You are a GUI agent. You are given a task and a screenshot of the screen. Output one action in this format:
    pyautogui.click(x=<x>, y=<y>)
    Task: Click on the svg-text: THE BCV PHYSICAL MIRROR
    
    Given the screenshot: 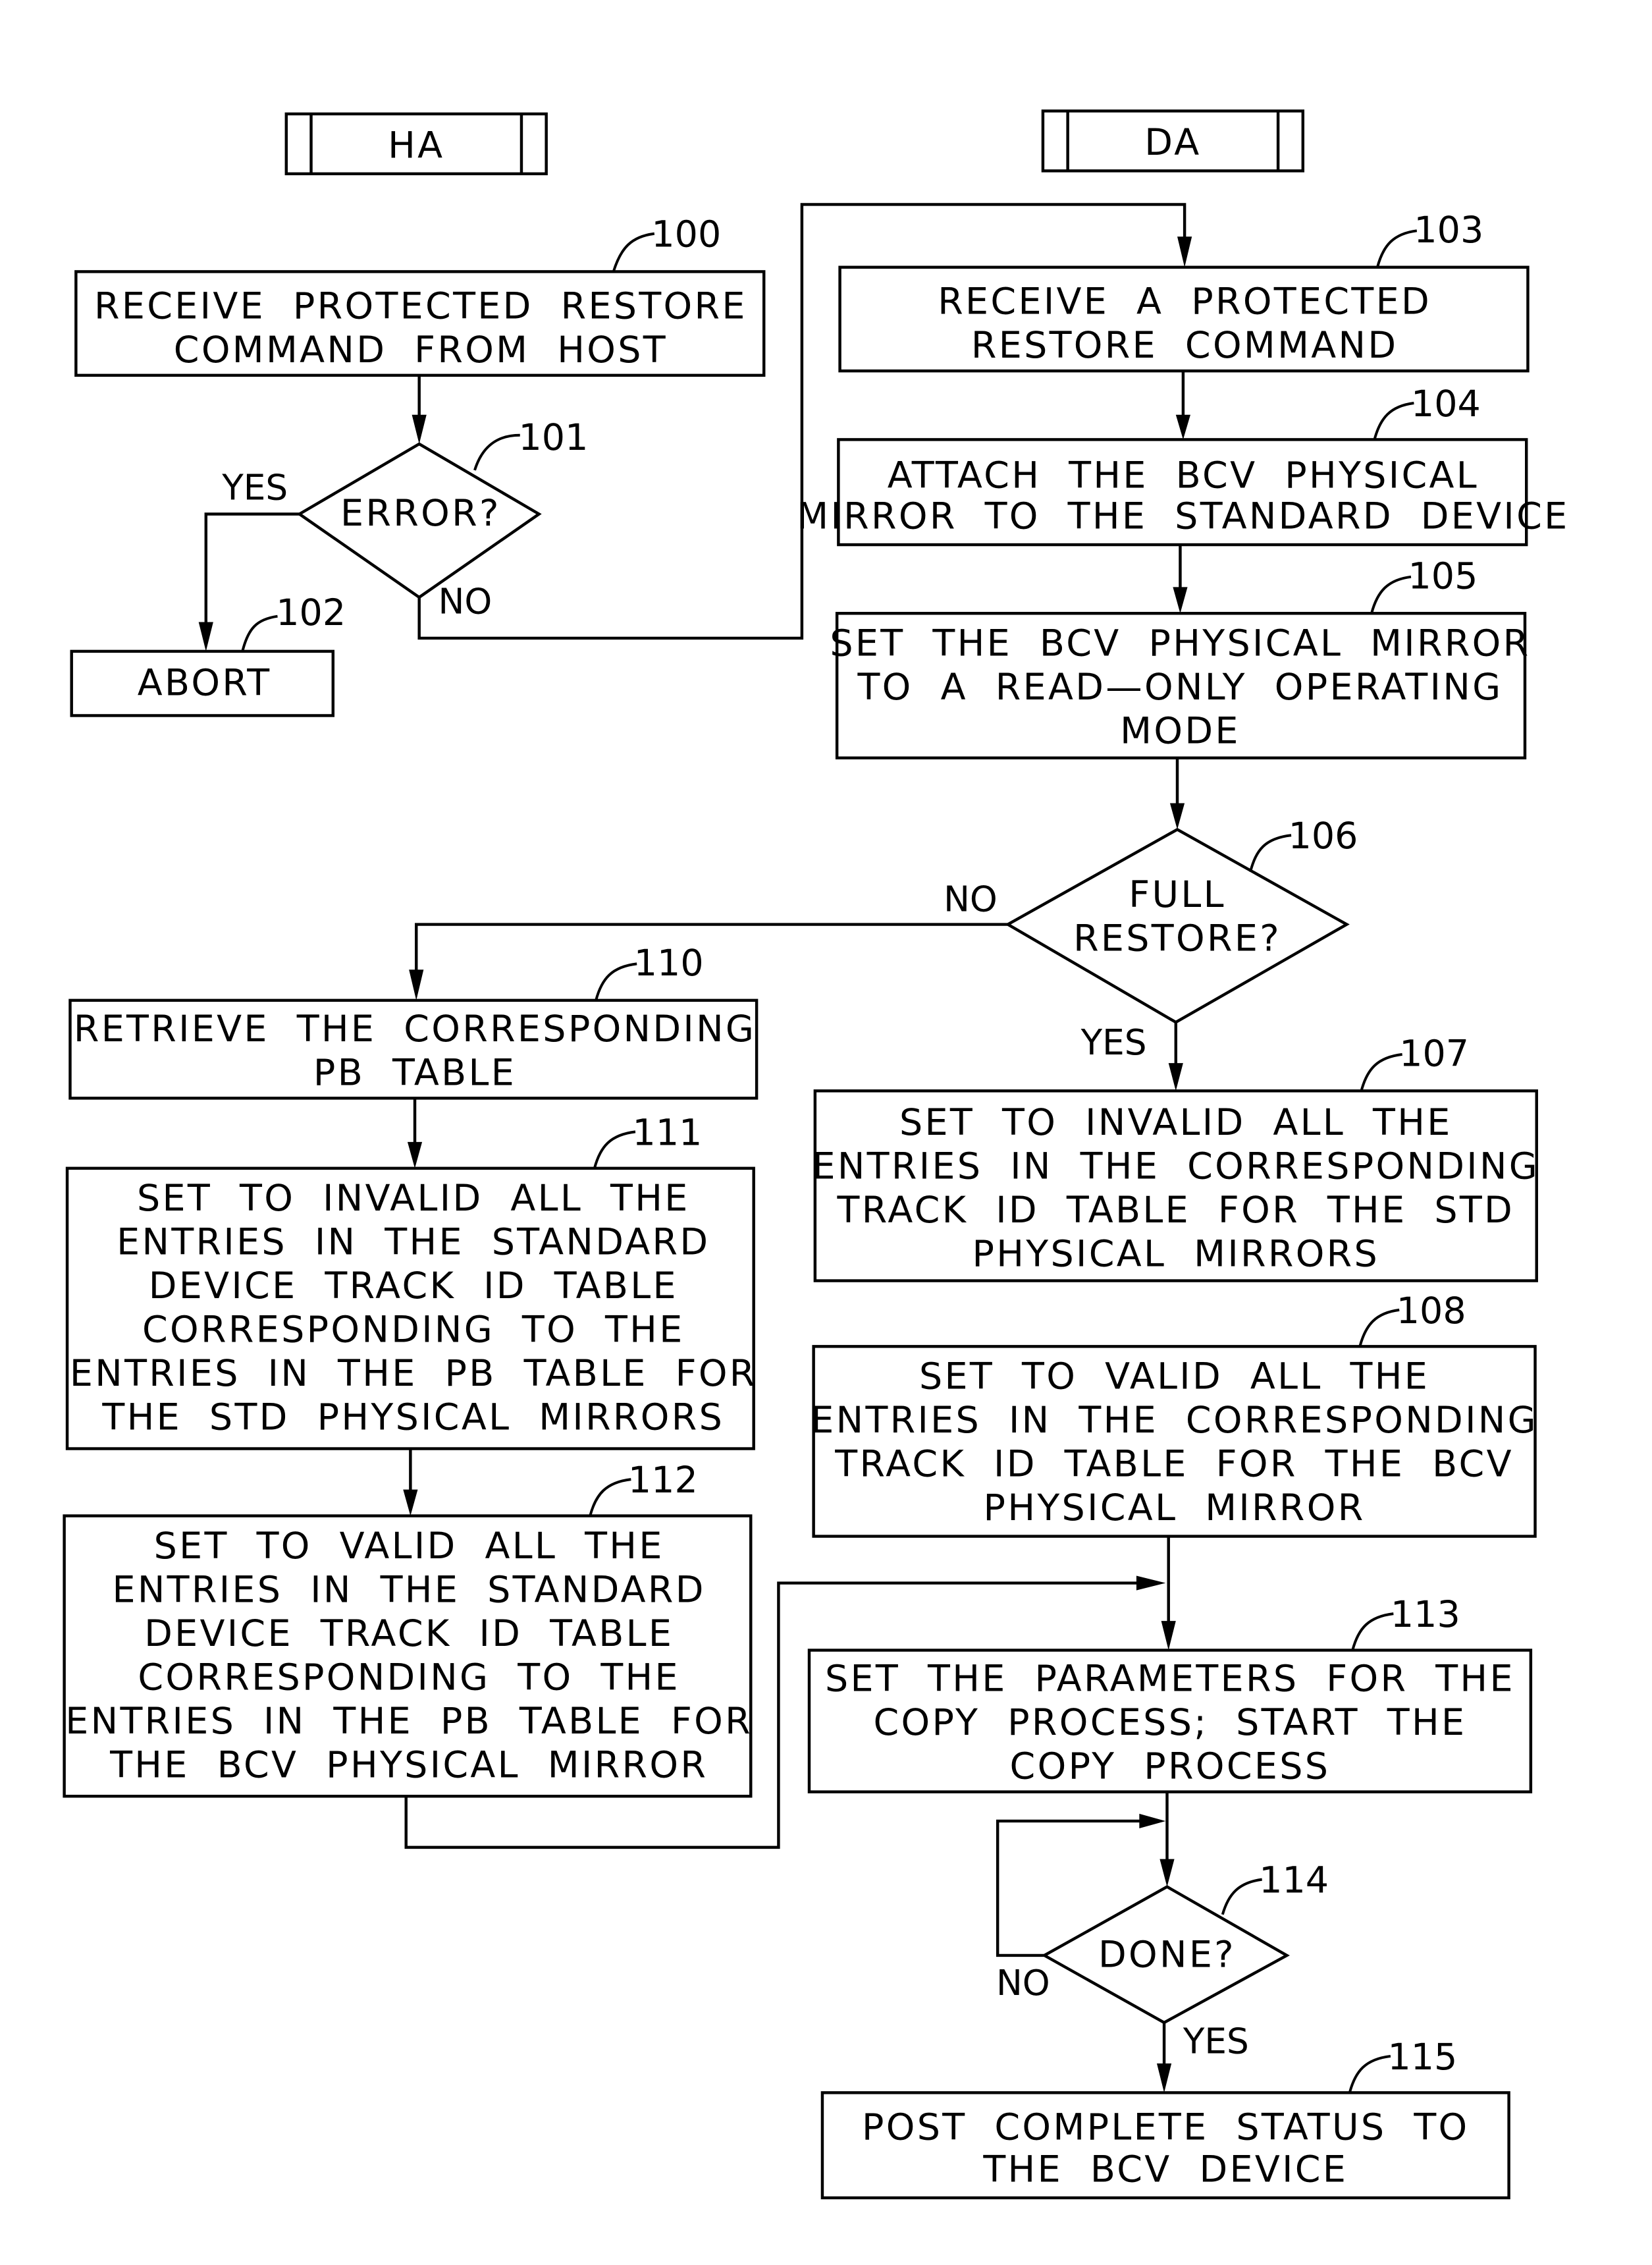 What is the action you would take?
    pyautogui.click(x=408, y=1765)
    